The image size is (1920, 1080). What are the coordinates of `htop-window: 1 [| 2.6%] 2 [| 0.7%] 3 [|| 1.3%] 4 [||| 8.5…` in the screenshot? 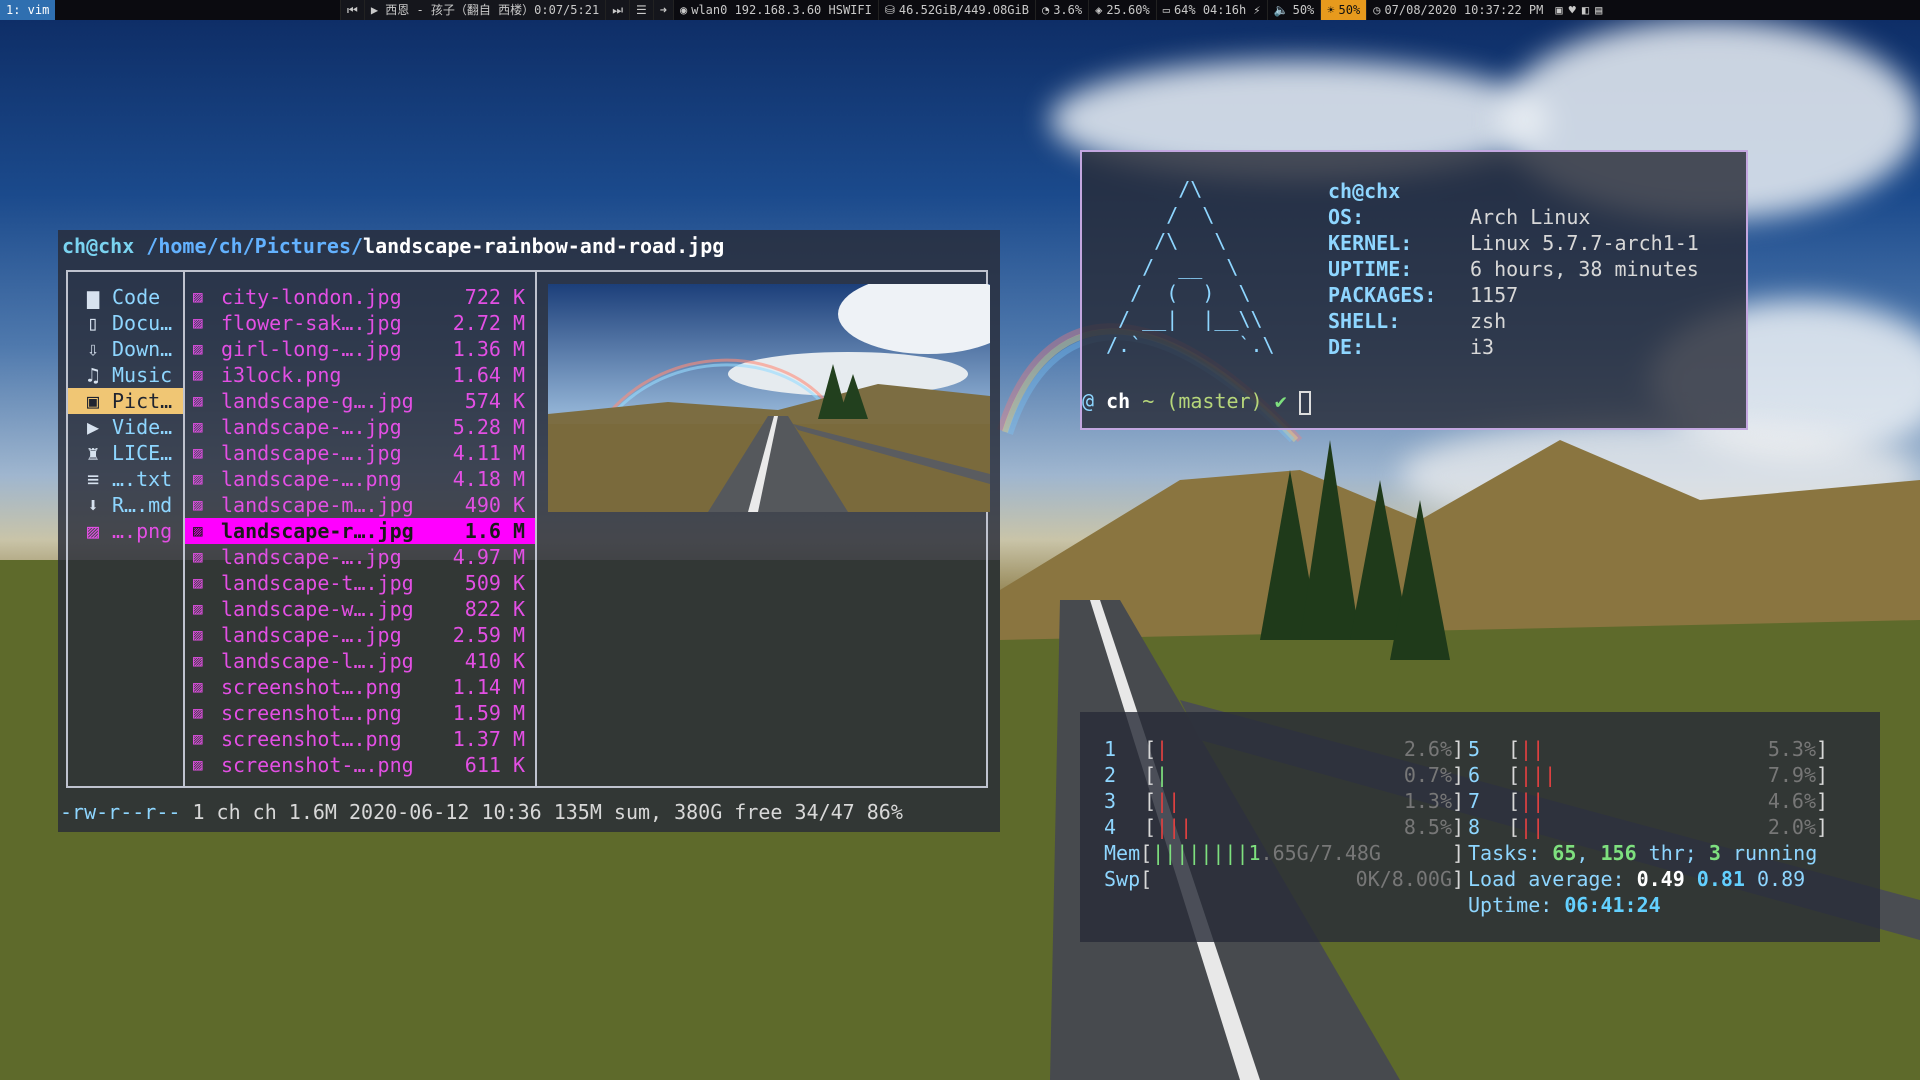 It's located at (1480, 827).